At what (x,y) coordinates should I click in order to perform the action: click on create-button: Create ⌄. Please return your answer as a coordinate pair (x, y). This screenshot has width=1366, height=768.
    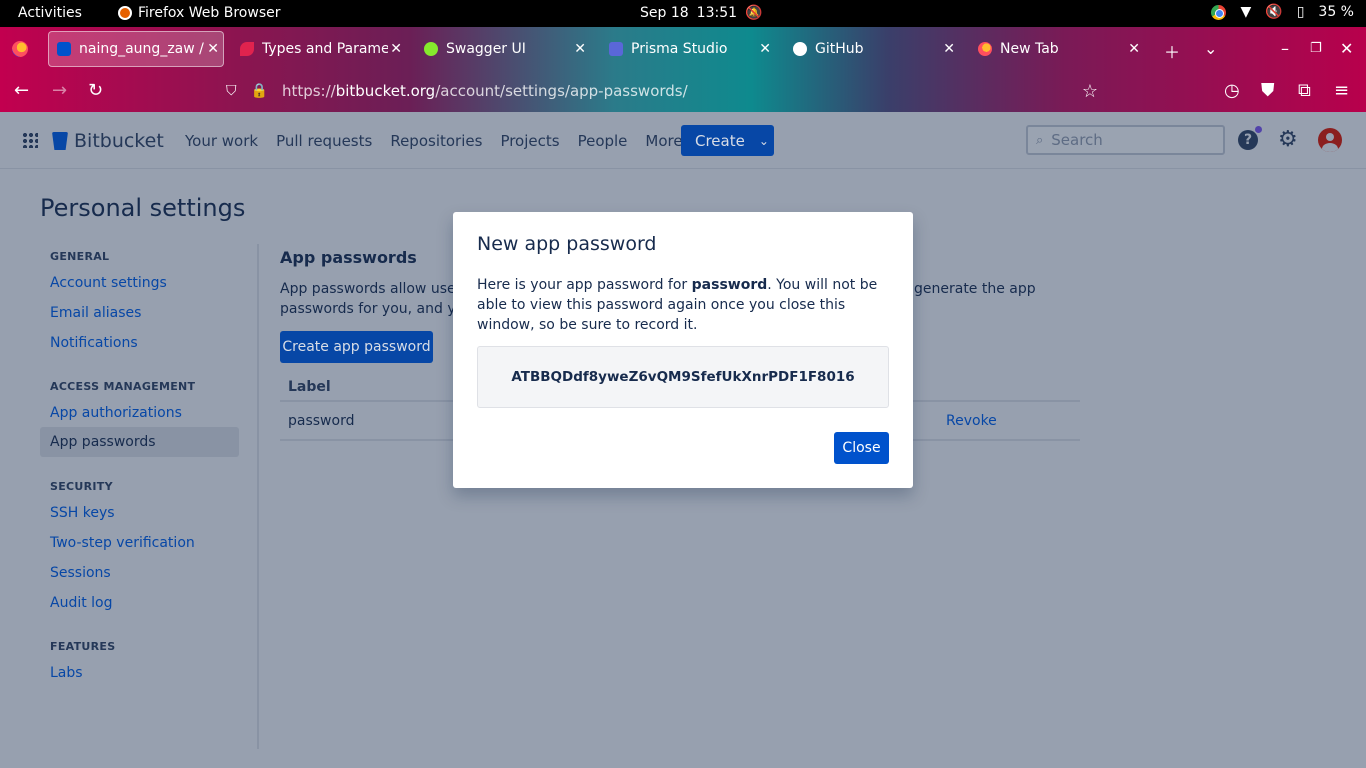
    Looking at the image, I should click on (727, 140).